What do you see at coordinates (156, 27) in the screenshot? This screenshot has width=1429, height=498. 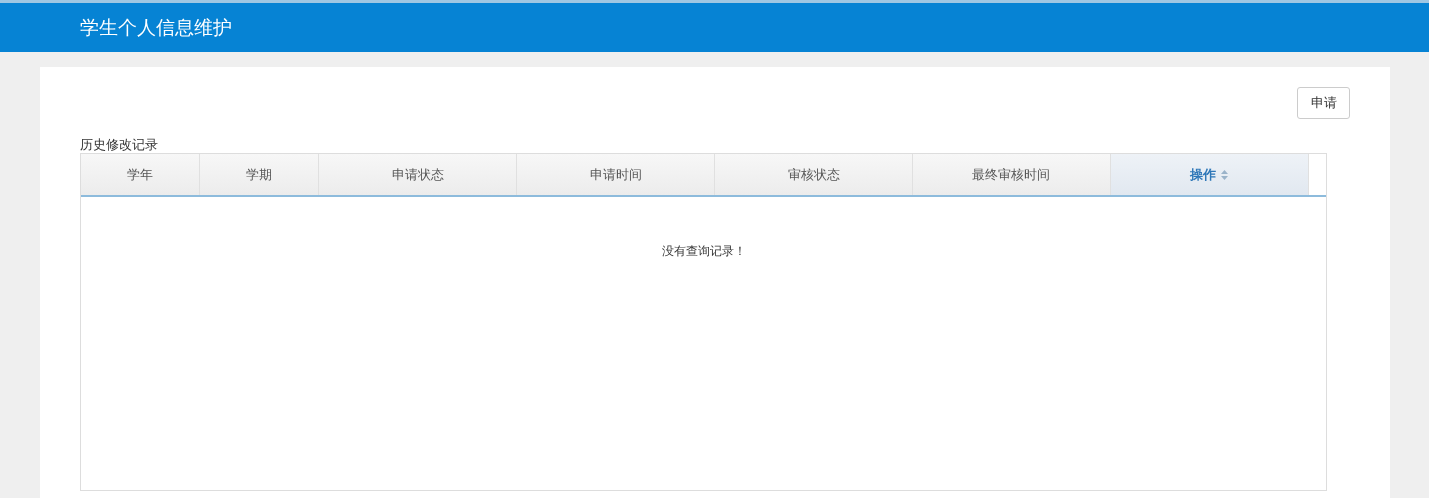 I see `page-title: 学生个人信息维护` at bounding box center [156, 27].